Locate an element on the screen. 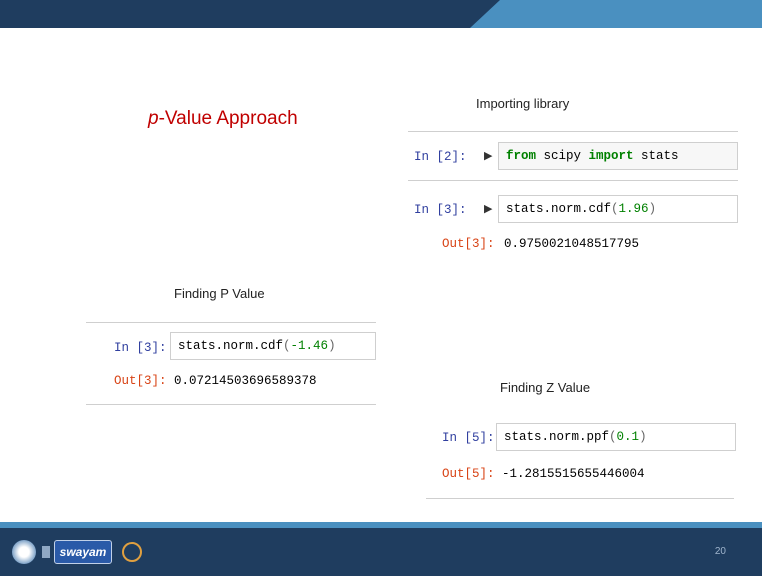 This screenshot has height=576, width=762. out-prompt-z-value: Out[5]: is located at coordinates (468, 474).